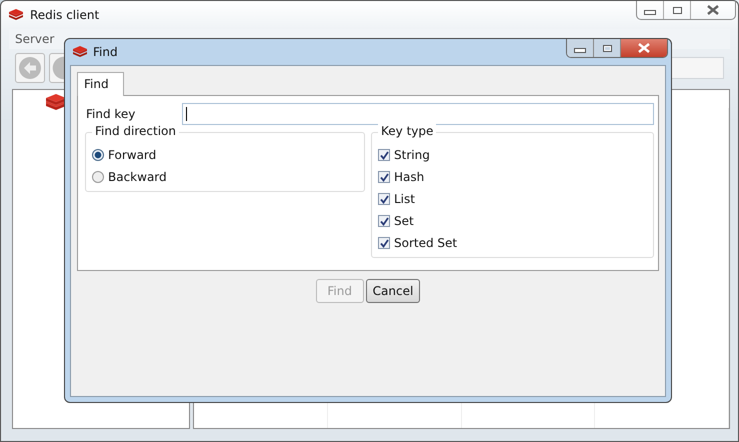  Describe the element at coordinates (404, 221) in the screenshot. I see `option-label: Set` at that location.